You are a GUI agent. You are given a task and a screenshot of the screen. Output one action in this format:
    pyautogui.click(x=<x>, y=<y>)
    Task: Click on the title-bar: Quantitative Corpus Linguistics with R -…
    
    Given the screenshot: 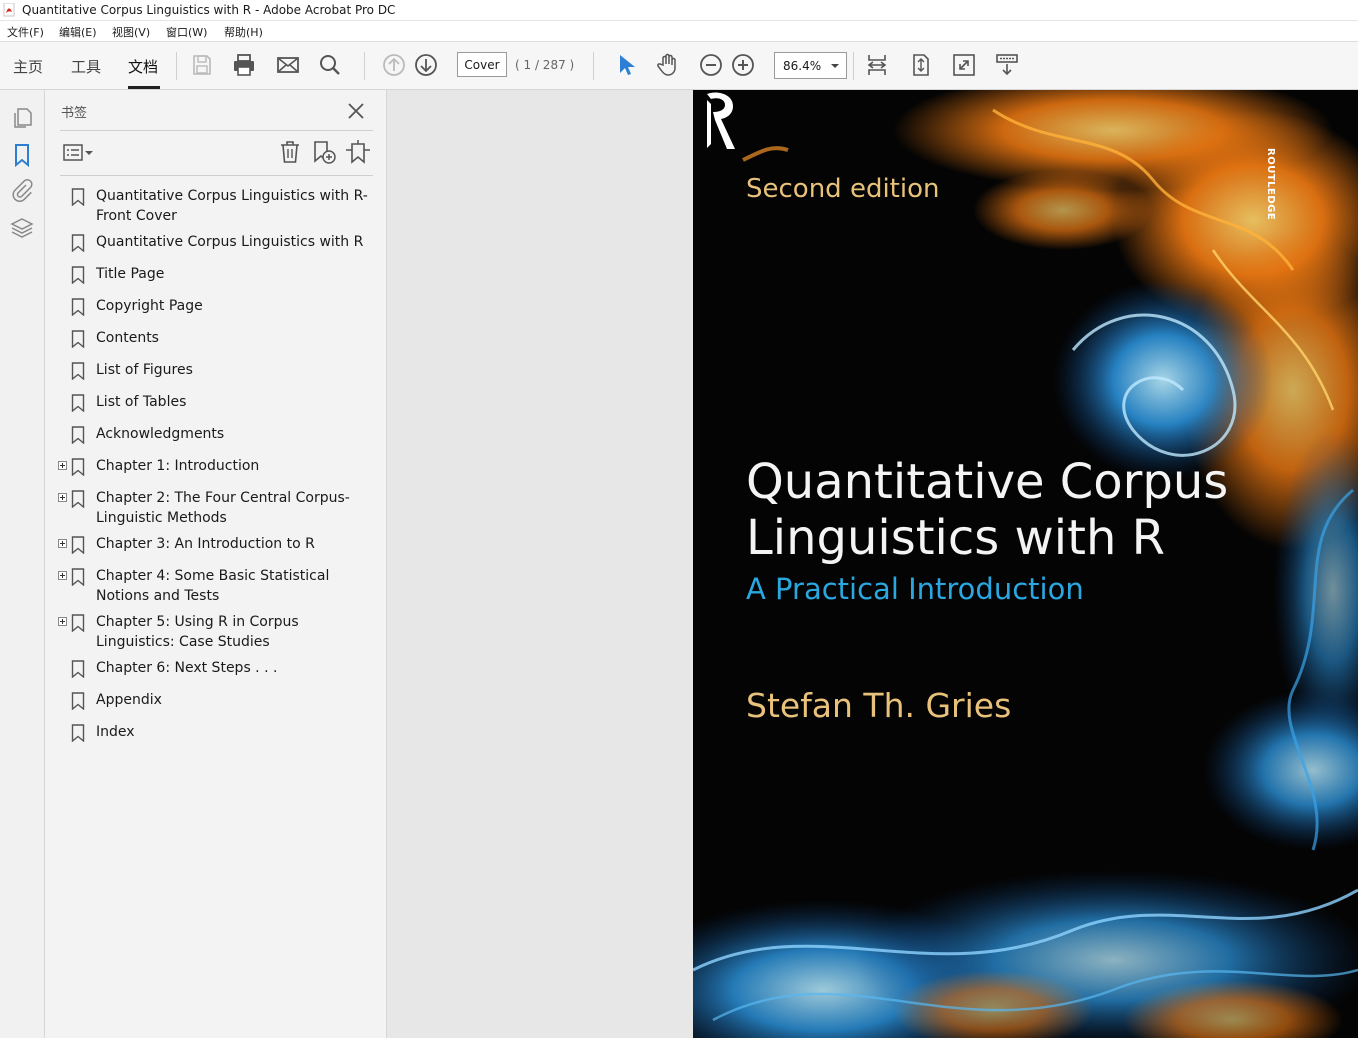 What is the action you would take?
    pyautogui.click(x=679, y=10)
    